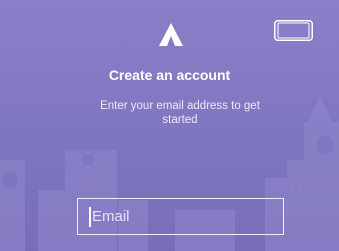 Image resolution: width=339 pixels, height=251 pixels. What do you see at coordinates (169, 75) in the screenshot?
I see `page-title: Create an account` at bounding box center [169, 75].